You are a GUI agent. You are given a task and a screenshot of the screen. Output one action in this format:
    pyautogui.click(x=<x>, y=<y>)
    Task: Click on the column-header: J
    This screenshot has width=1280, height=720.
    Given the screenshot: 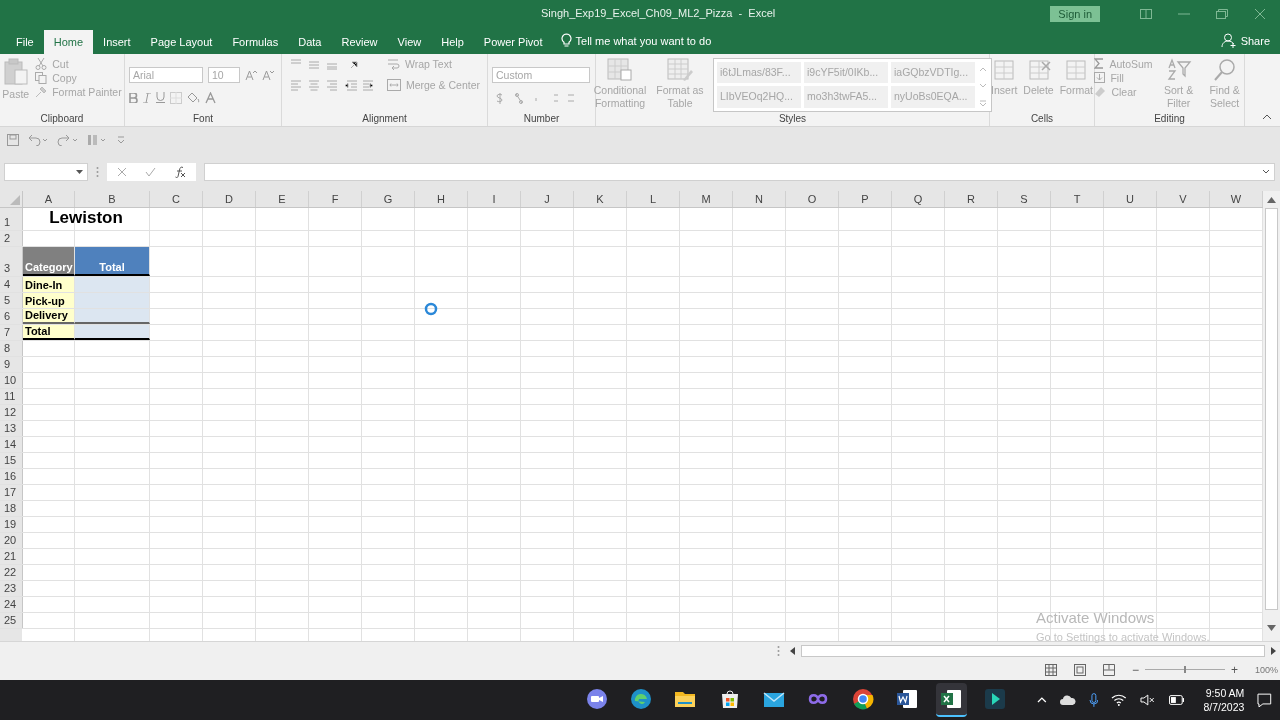 What is the action you would take?
    pyautogui.click(x=547, y=198)
    